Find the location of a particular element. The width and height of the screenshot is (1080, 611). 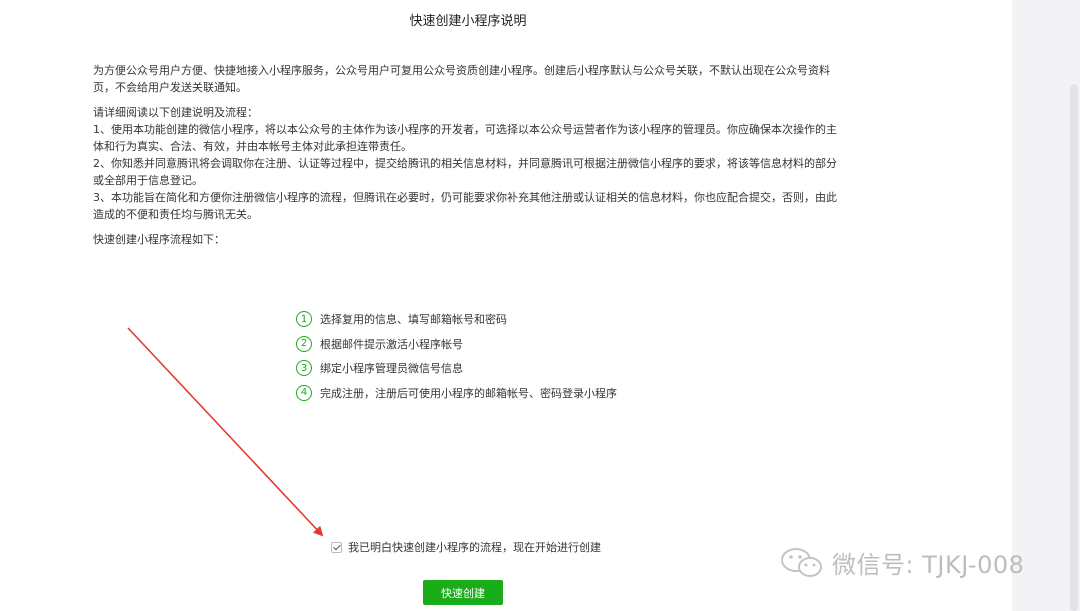

step-item: 3 绑定小程序管理员微信号信息 is located at coordinates (456, 368).